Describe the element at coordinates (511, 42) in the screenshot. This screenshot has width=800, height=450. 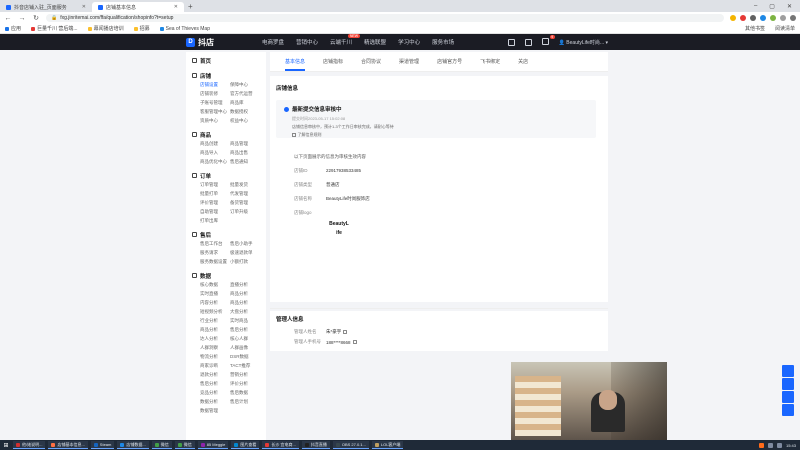
I see `phone-icon` at that location.